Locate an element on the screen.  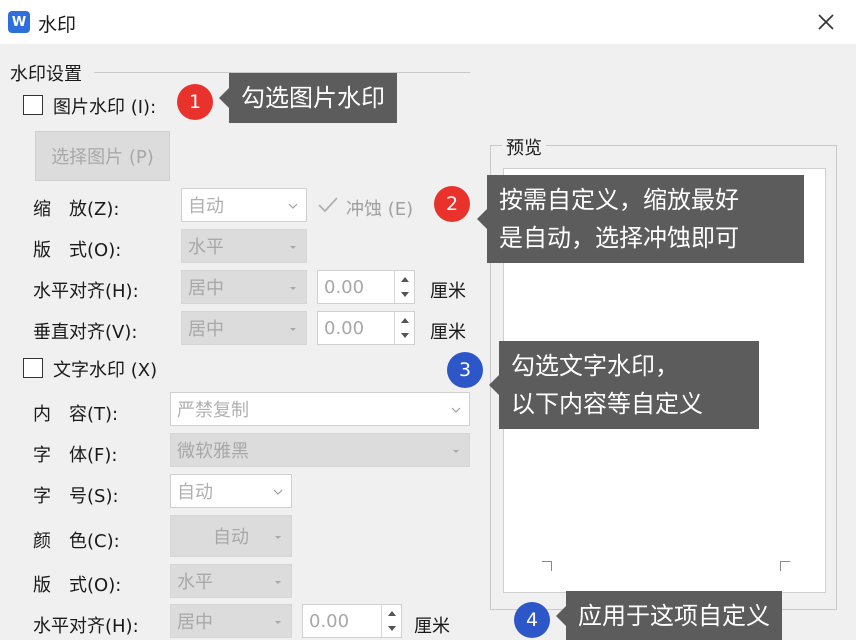
wps-app-icon: W is located at coordinates (19, 22).